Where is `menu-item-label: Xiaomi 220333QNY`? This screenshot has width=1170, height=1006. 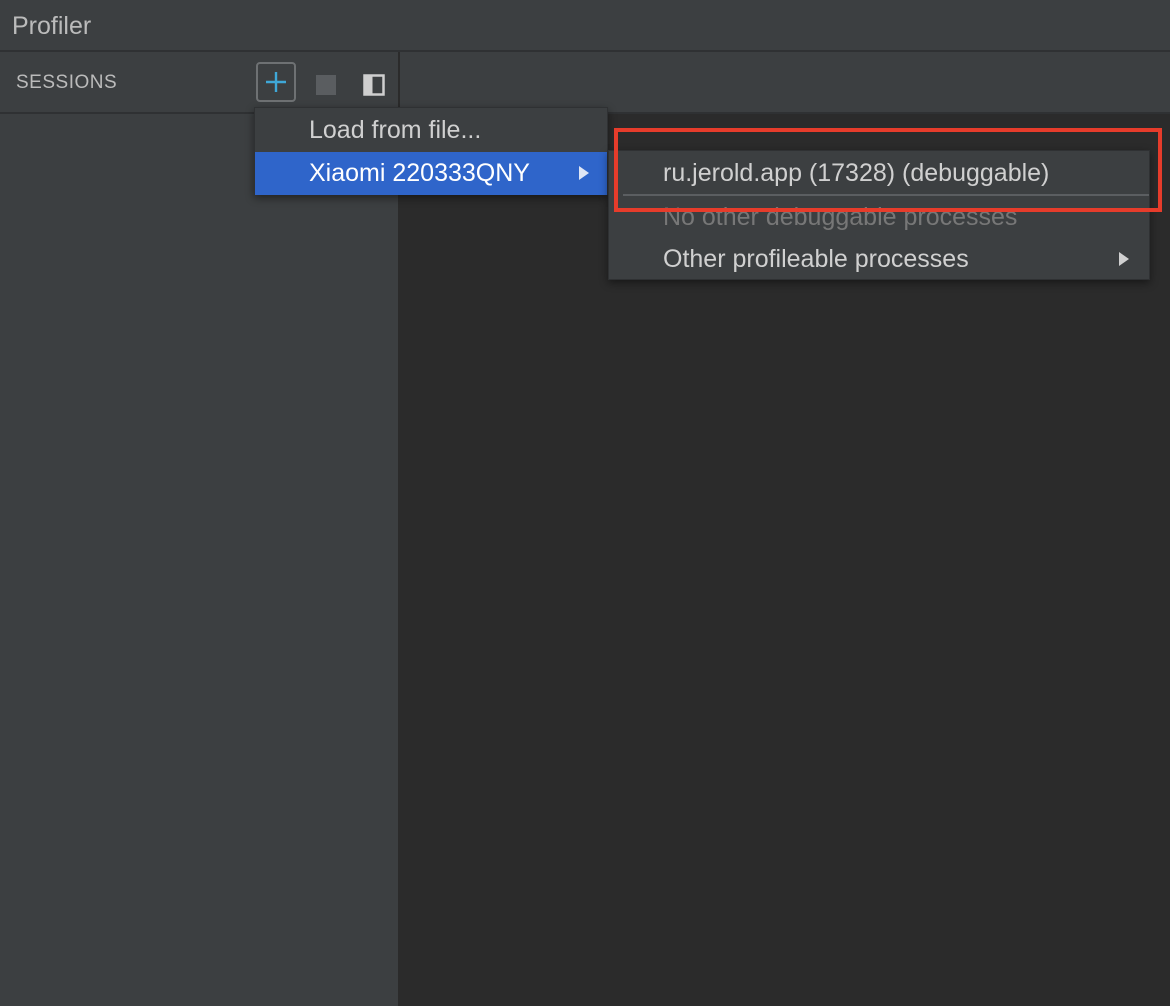 menu-item-label: Xiaomi 220333QNY is located at coordinates (419, 173).